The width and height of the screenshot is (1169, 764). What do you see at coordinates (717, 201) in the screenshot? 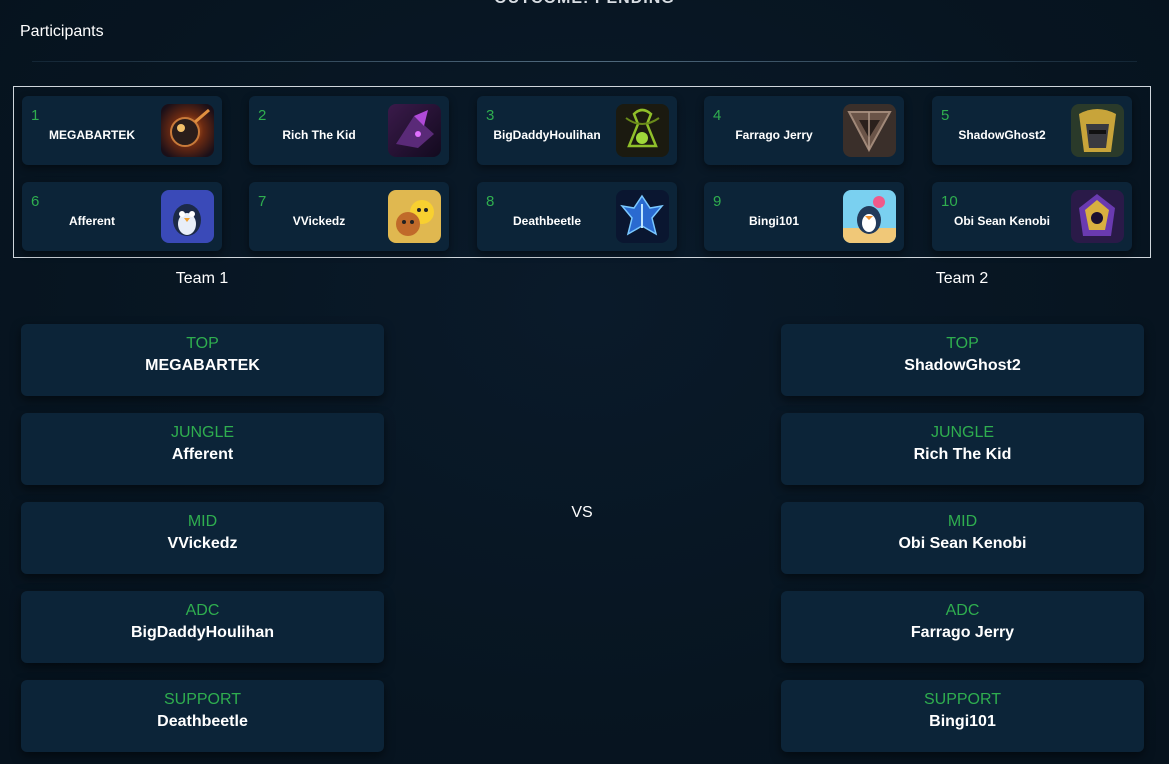
I see `participant-number: 9` at bounding box center [717, 201].